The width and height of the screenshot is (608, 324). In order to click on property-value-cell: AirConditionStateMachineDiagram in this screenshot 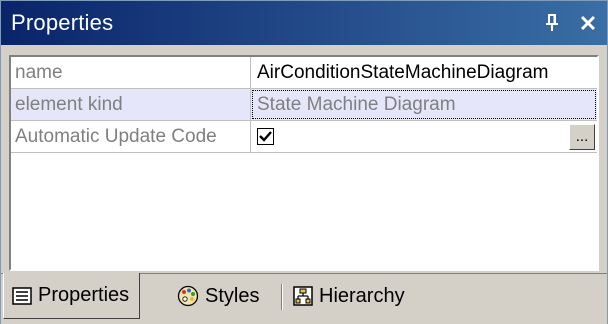, I will do `click(424, 72)`.